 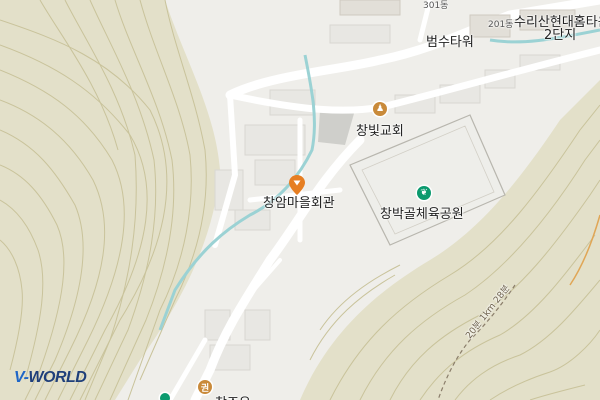 What do you see at coordinates (336, 127) in the screenshot?
I see `plaza` at bounding box center [336, 127].